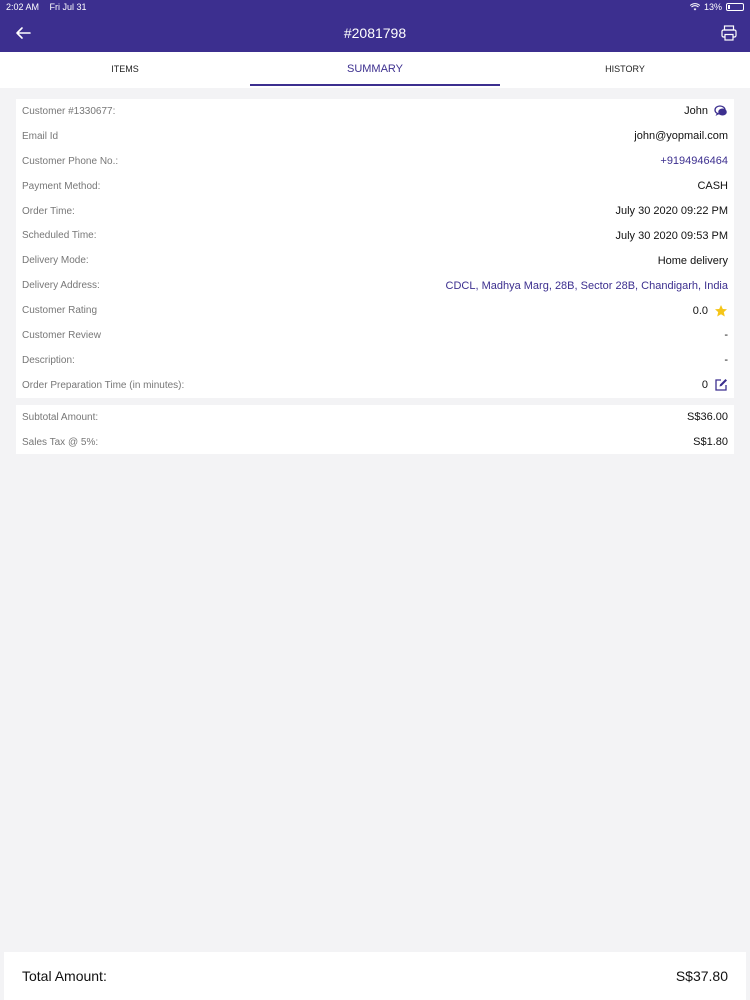 The height and width of the screenshot is (1000, 750). What do you see at coordinates (375, 211) in the screenshot?
I see `detail-row-order-time: Order Time: July 30 2020 09:22 PM` at bounding box center [375, 211].